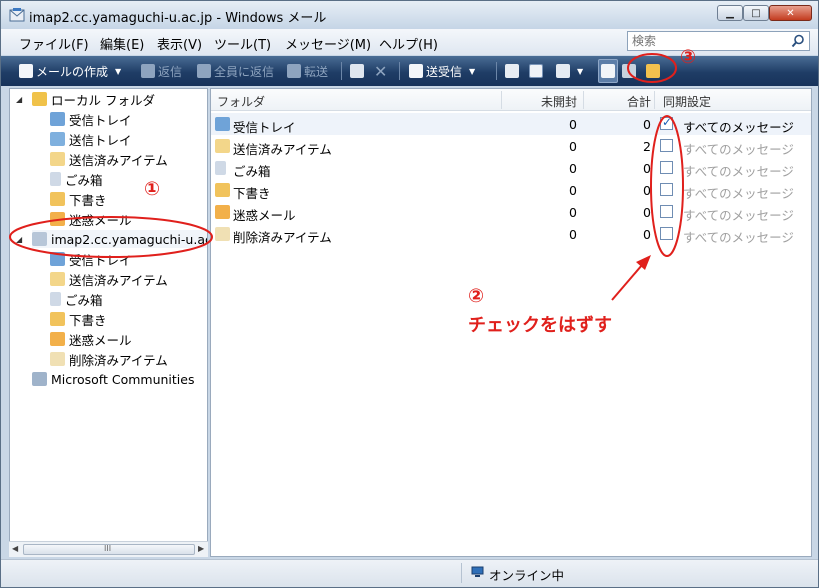  Describe the element at coordinates (161, 71) in the screenshot. I see `reply-button: 返信` at that location.